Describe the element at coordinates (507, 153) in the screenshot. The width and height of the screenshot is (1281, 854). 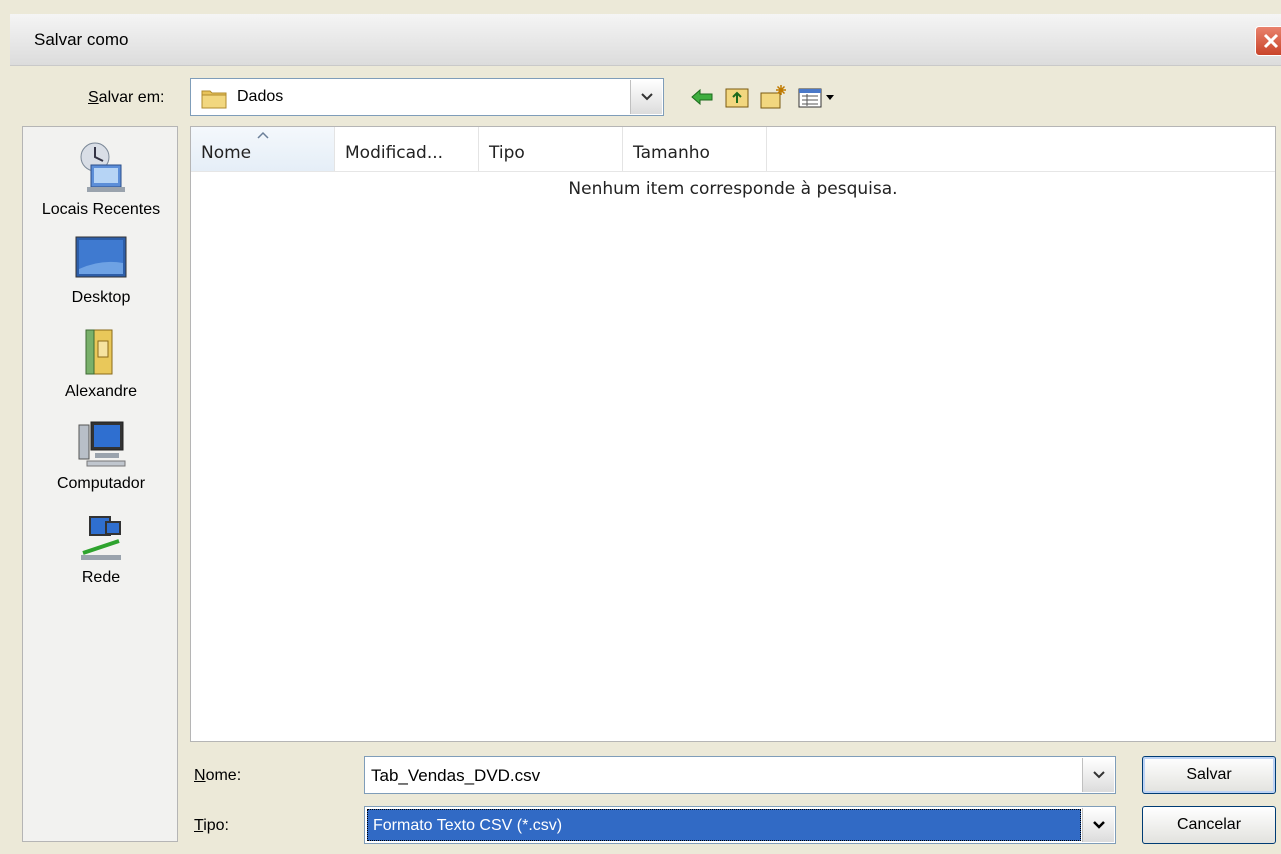
I see `column-label: Tipo` at that location.